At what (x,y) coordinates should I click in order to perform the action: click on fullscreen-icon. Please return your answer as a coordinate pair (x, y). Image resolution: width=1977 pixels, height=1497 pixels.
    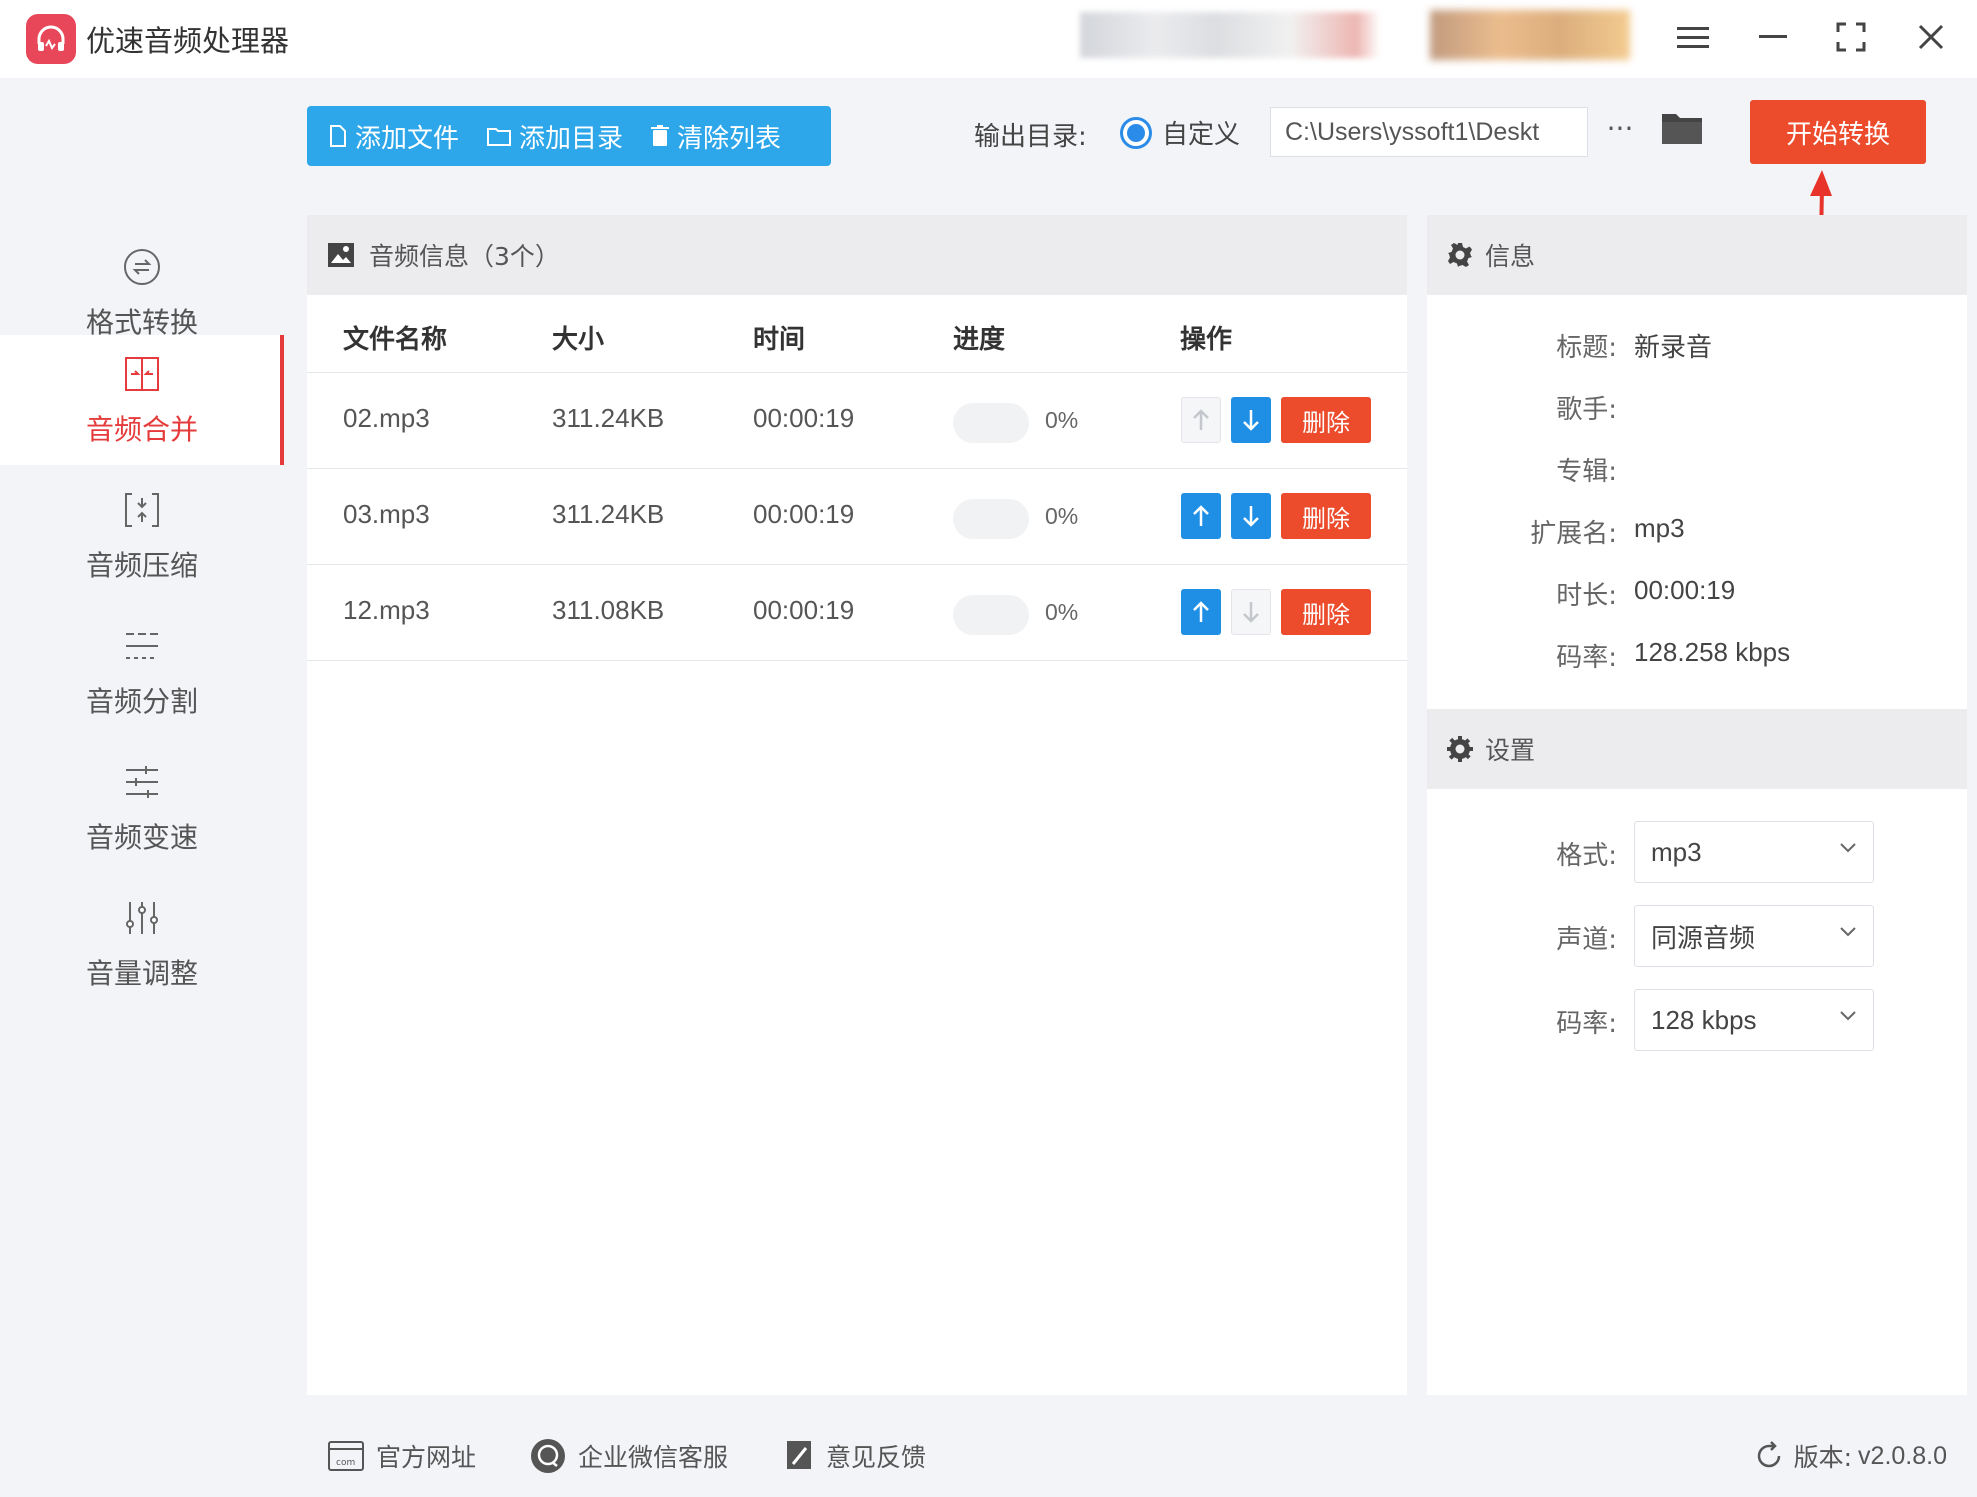
    Looking at the image, I should click on (1851, 37).